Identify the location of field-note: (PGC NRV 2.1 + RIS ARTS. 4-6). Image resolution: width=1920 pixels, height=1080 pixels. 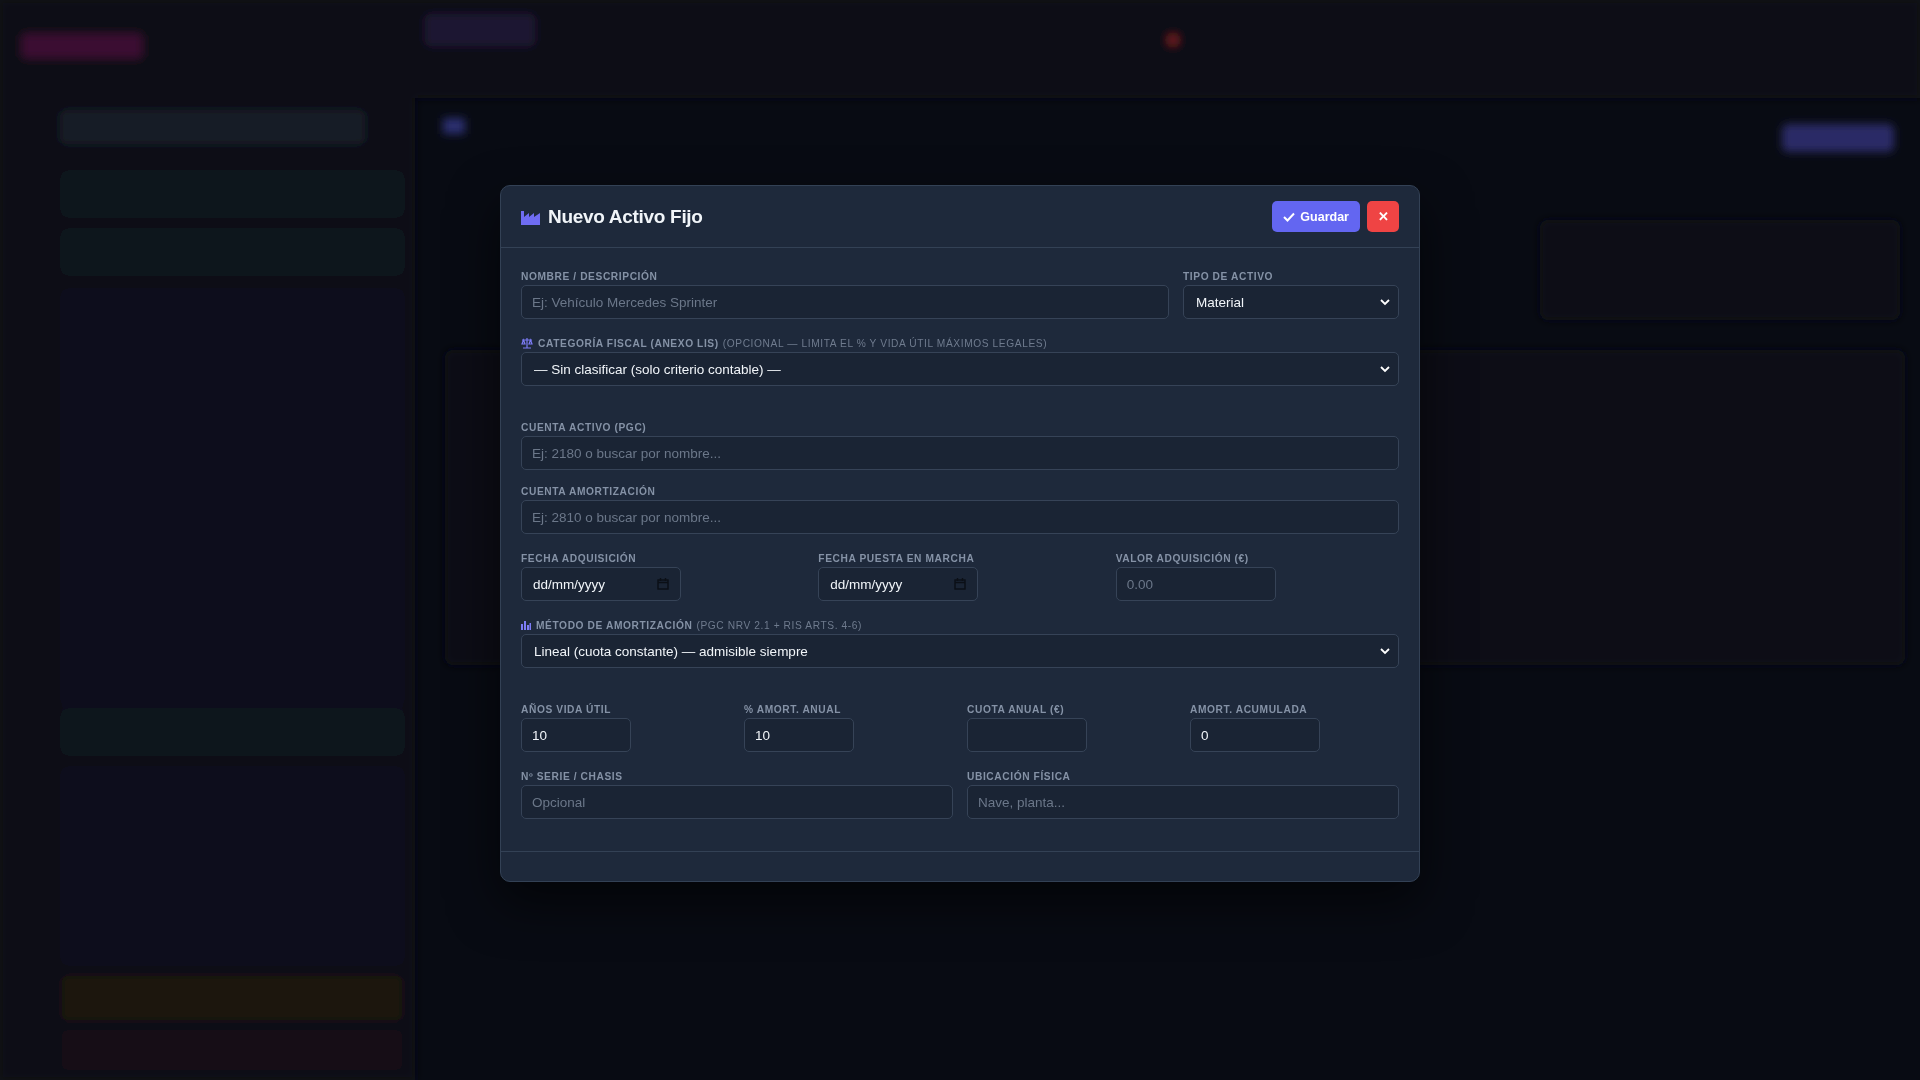
(779, 625).